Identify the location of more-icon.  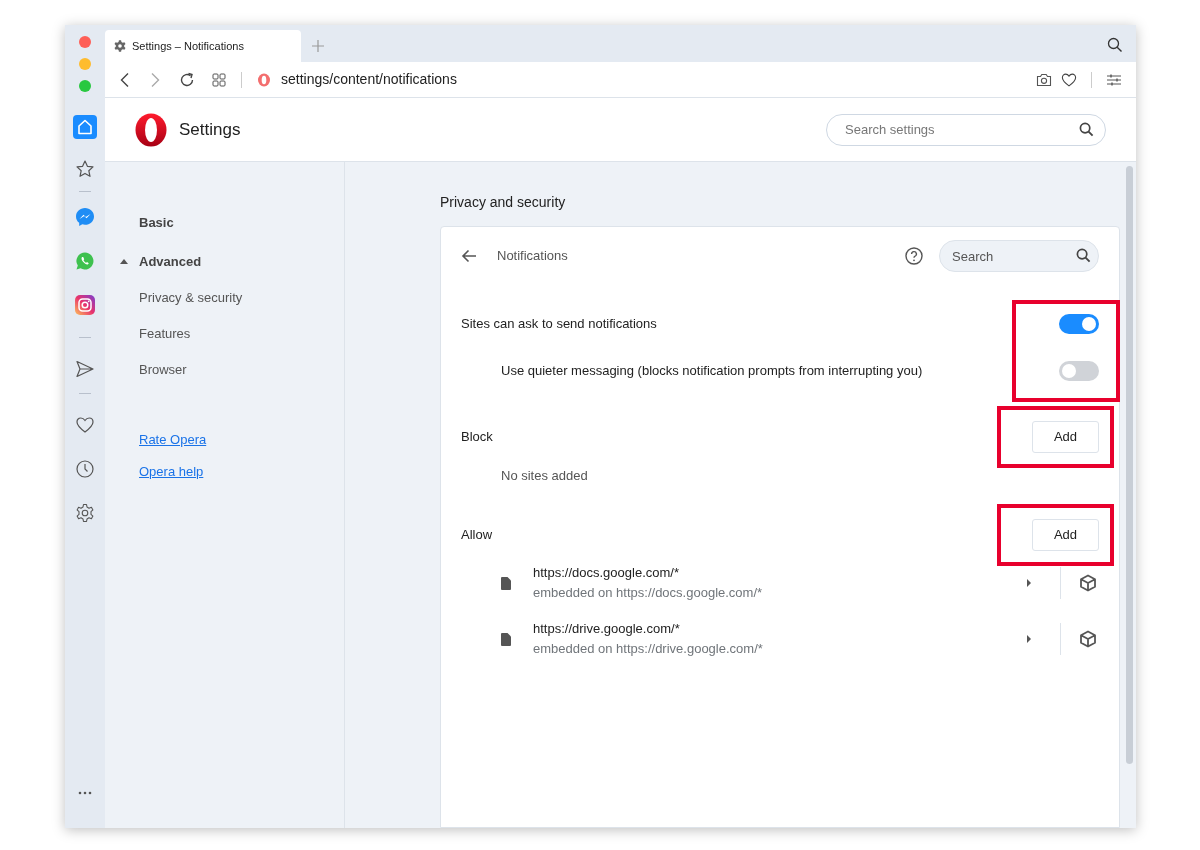
(85, 793).